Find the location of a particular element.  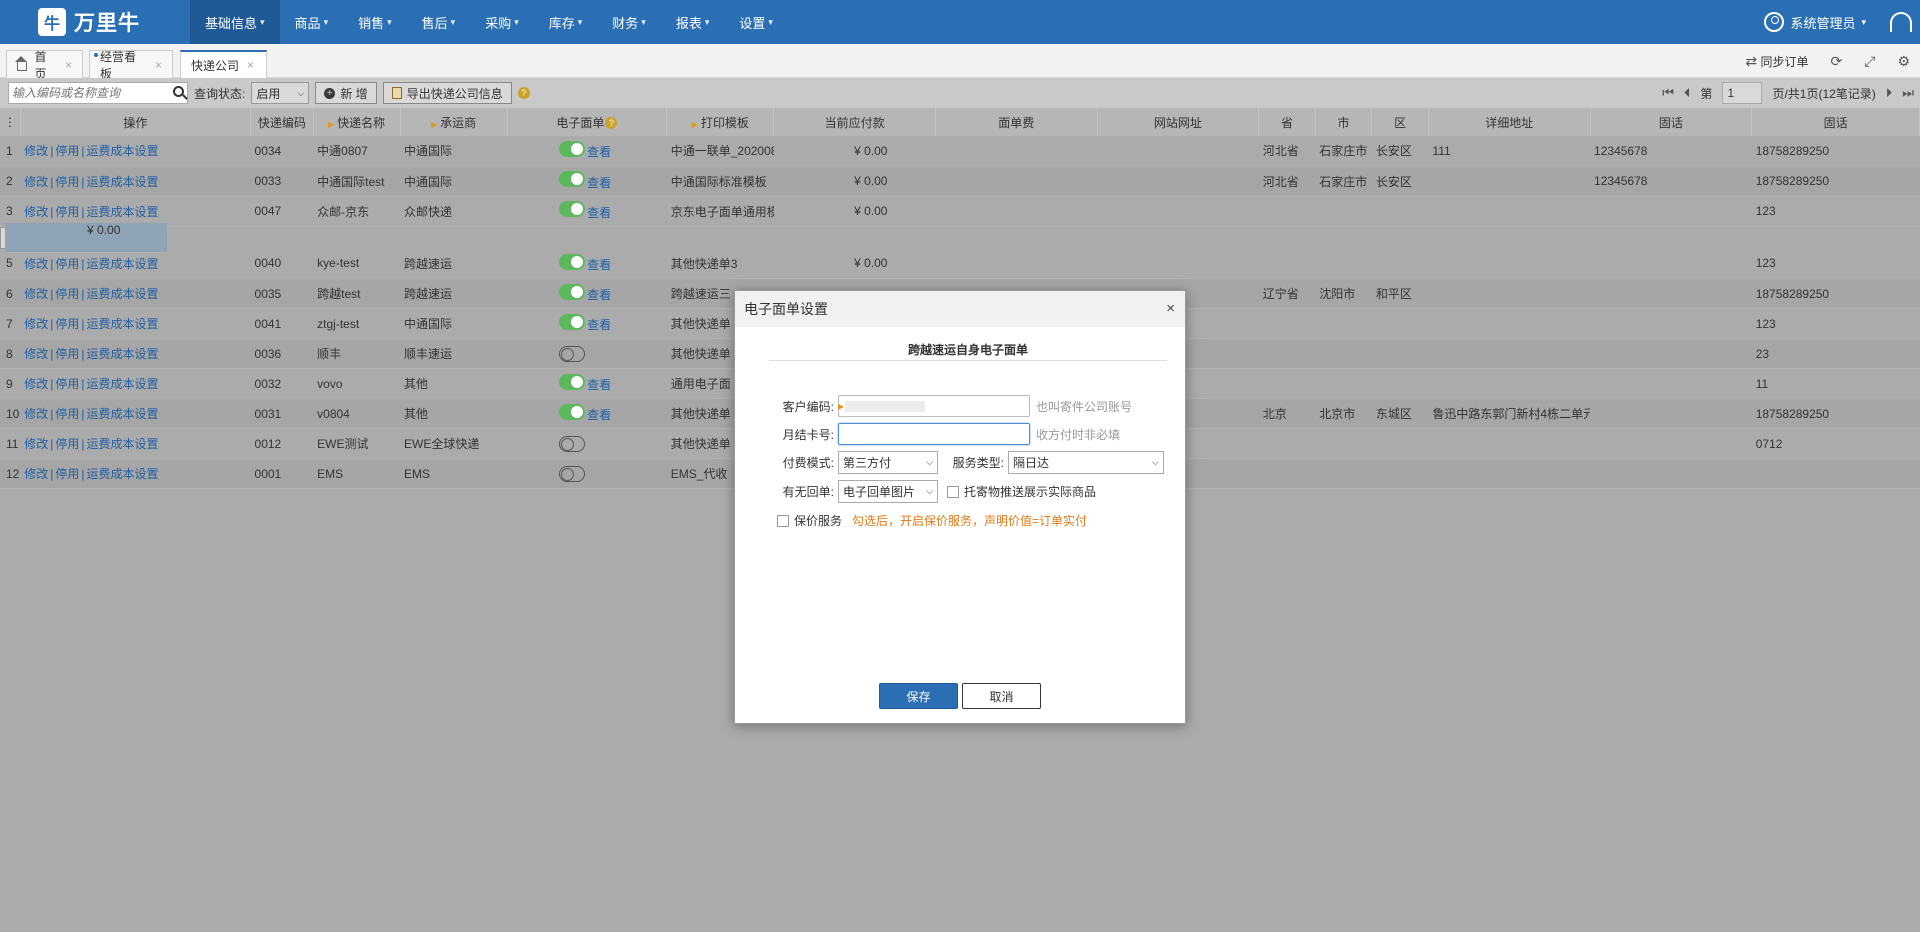

logo: 牛 万里牛 is located at coordinates (95, 22).